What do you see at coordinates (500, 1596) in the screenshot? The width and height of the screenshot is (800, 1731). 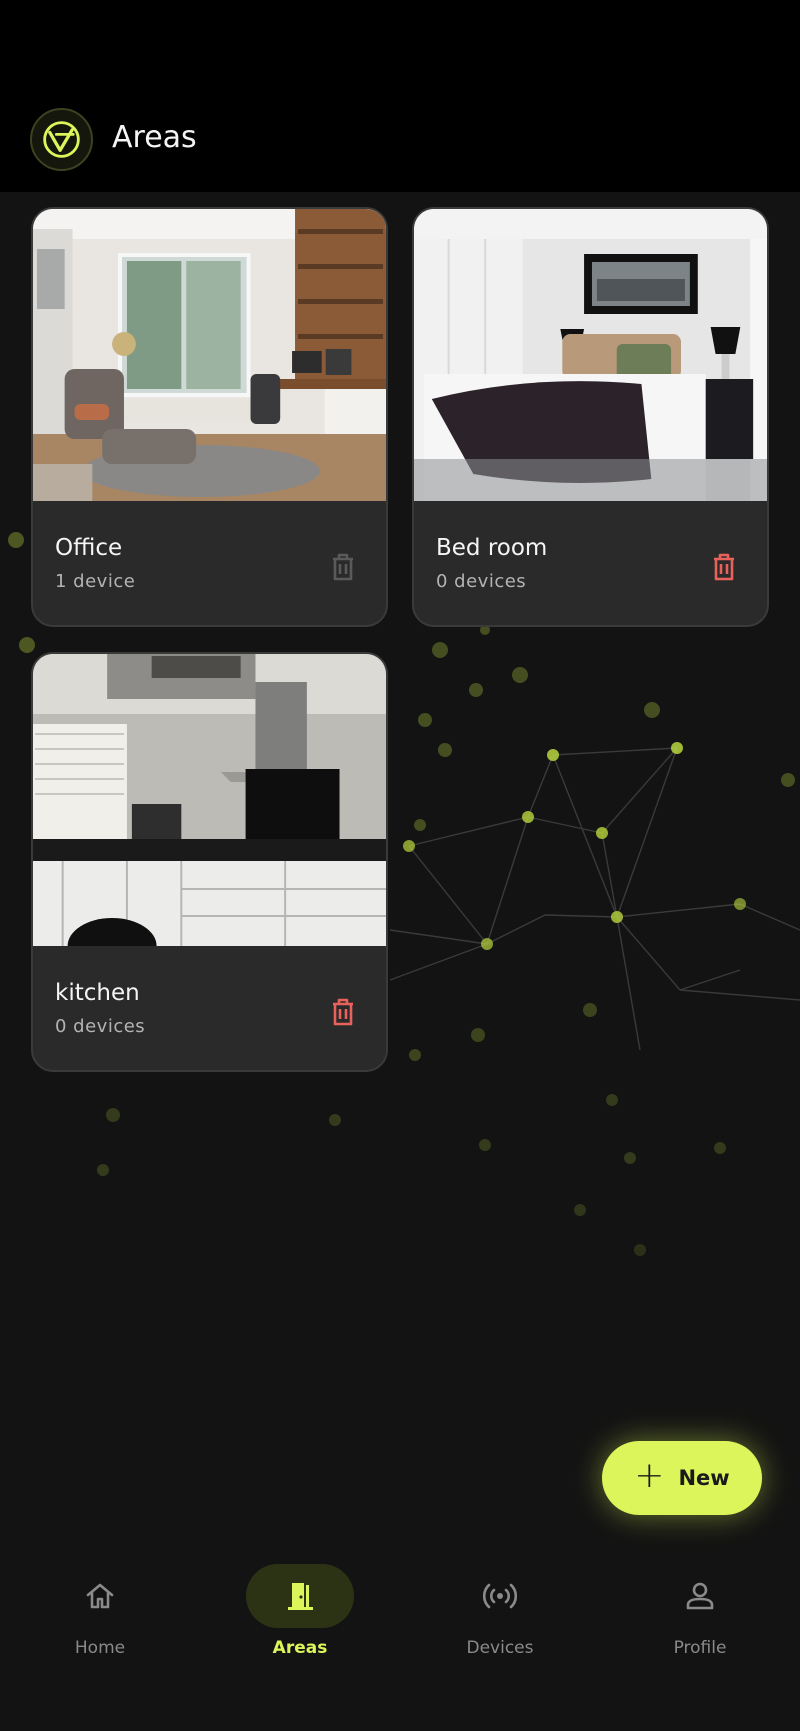 I see `signal-icon` at bounding box center [500, 1596].